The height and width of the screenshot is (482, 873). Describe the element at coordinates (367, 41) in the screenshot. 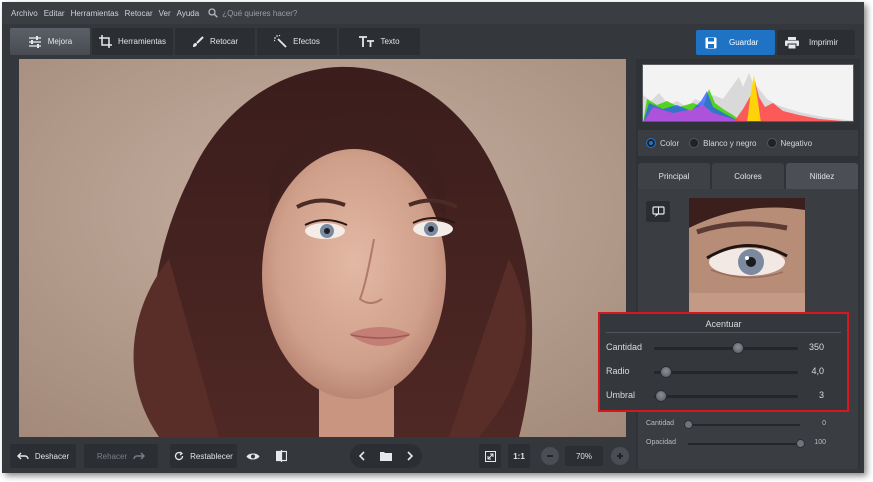

I see `text-icon` at that location.